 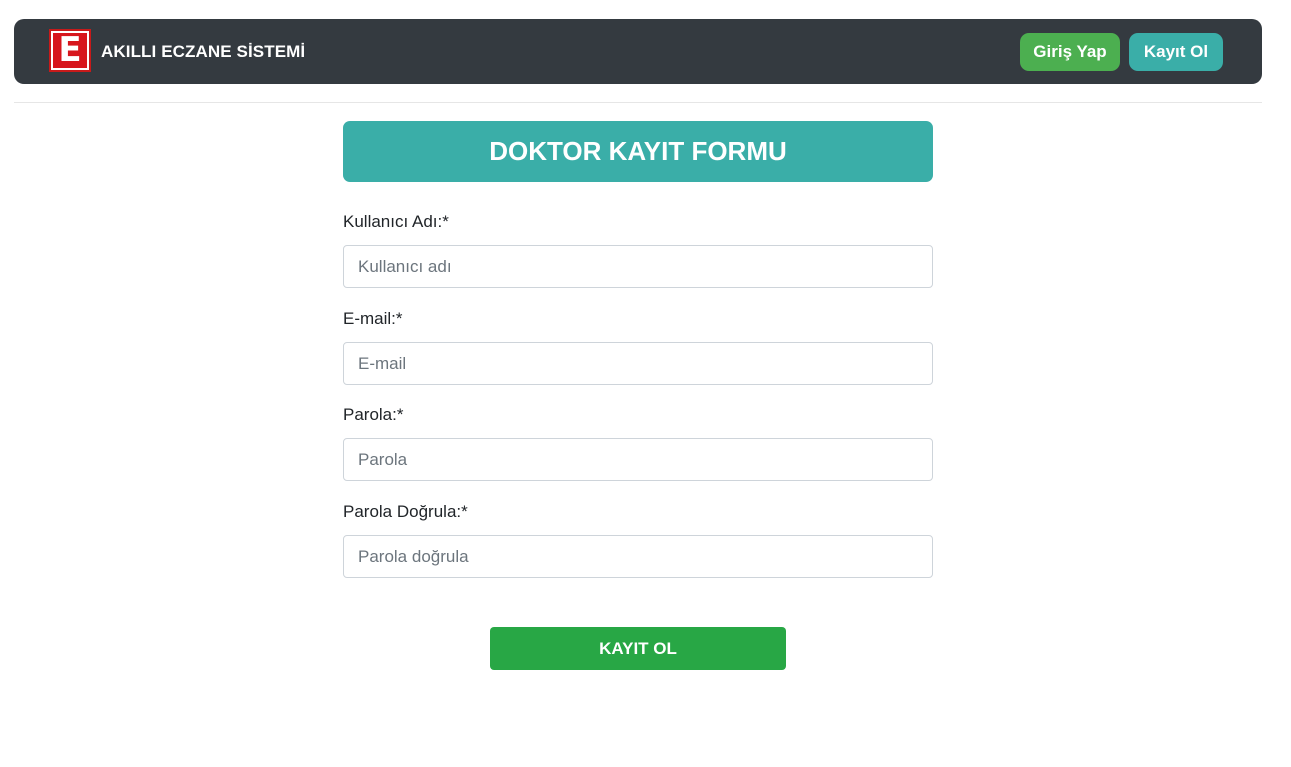 What do you see at coordinates (396, 221) in the screenshot?
I see `username-label: Kullanıcı Adı:*` at bounding box center [396, 221].